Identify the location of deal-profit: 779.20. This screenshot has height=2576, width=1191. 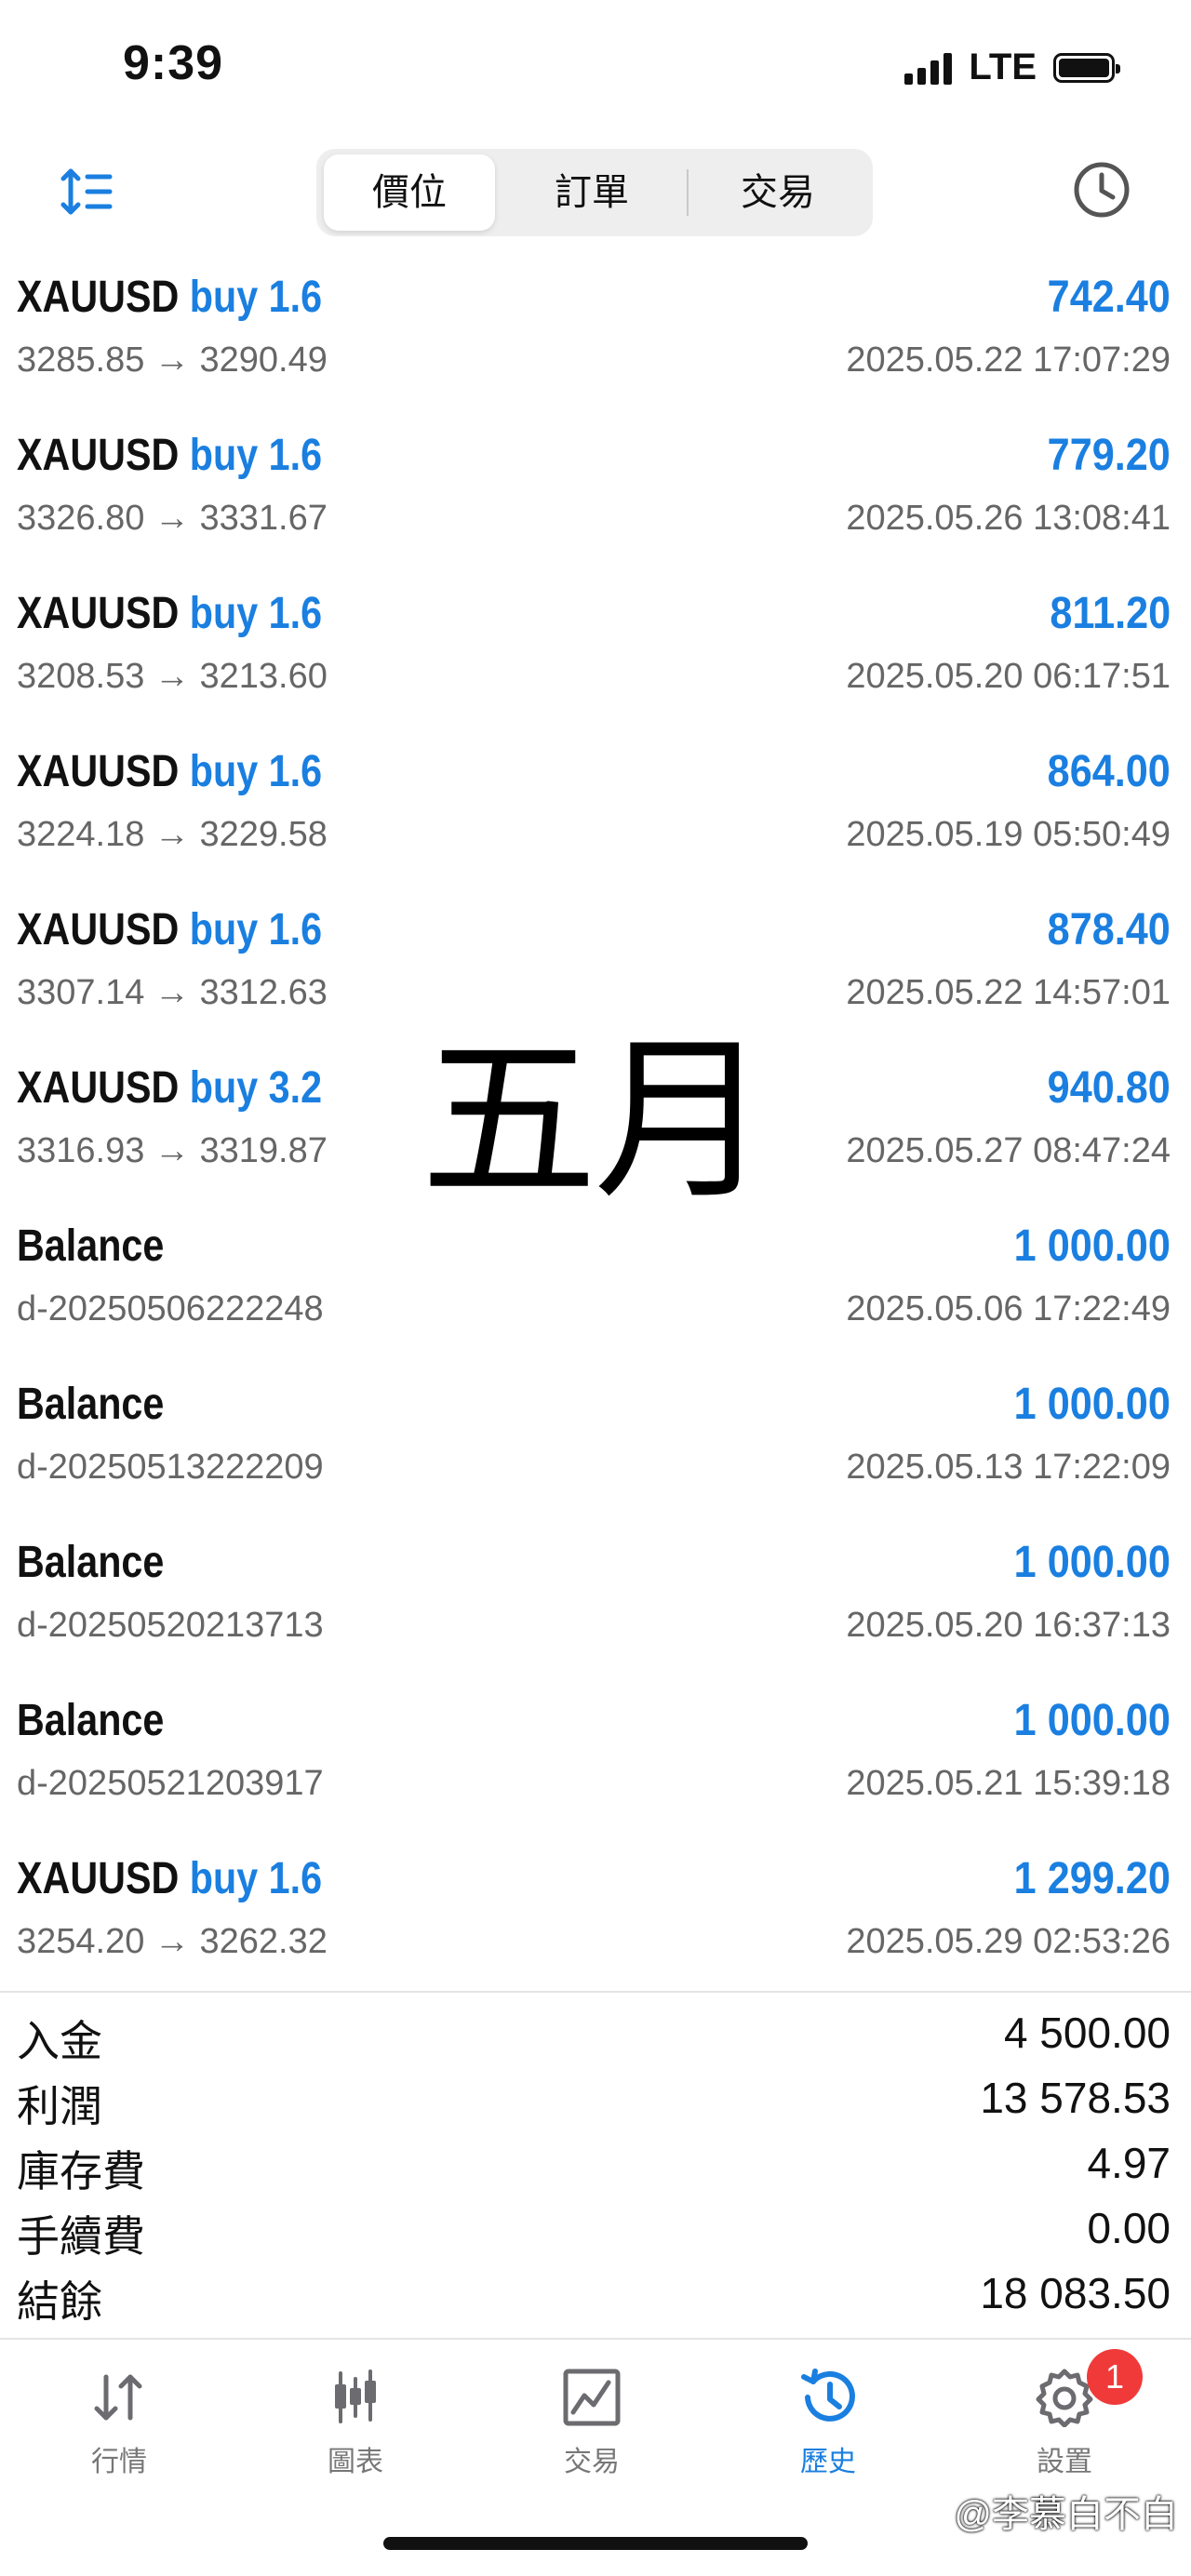
(1109, 455).